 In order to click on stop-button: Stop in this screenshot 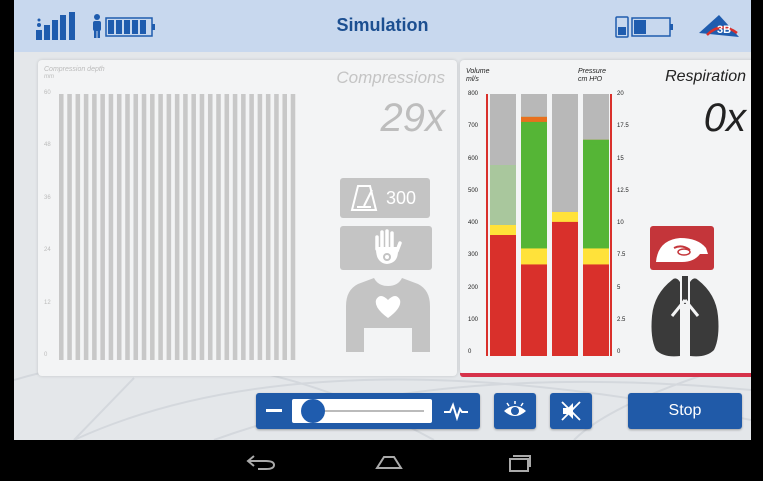, I will do `click(685, 411)`.